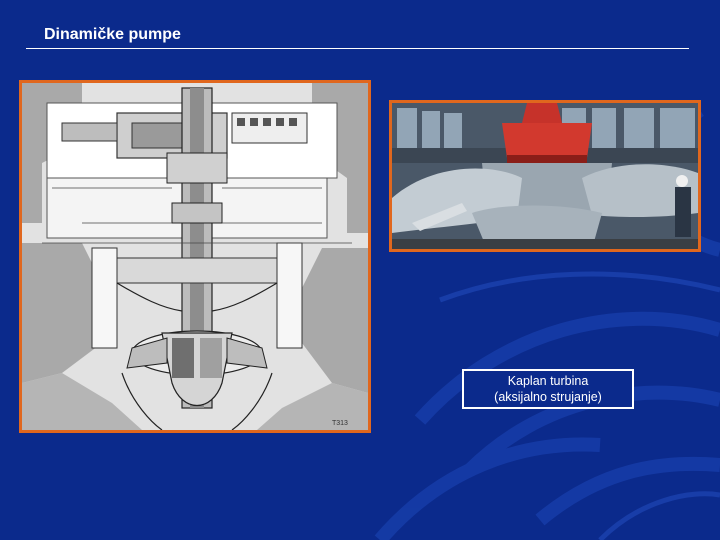 Image resolution: width=720 pixels, height=540 pixels. I want to click on caption-line-1: Kaplan turbina, so click(548, 381).